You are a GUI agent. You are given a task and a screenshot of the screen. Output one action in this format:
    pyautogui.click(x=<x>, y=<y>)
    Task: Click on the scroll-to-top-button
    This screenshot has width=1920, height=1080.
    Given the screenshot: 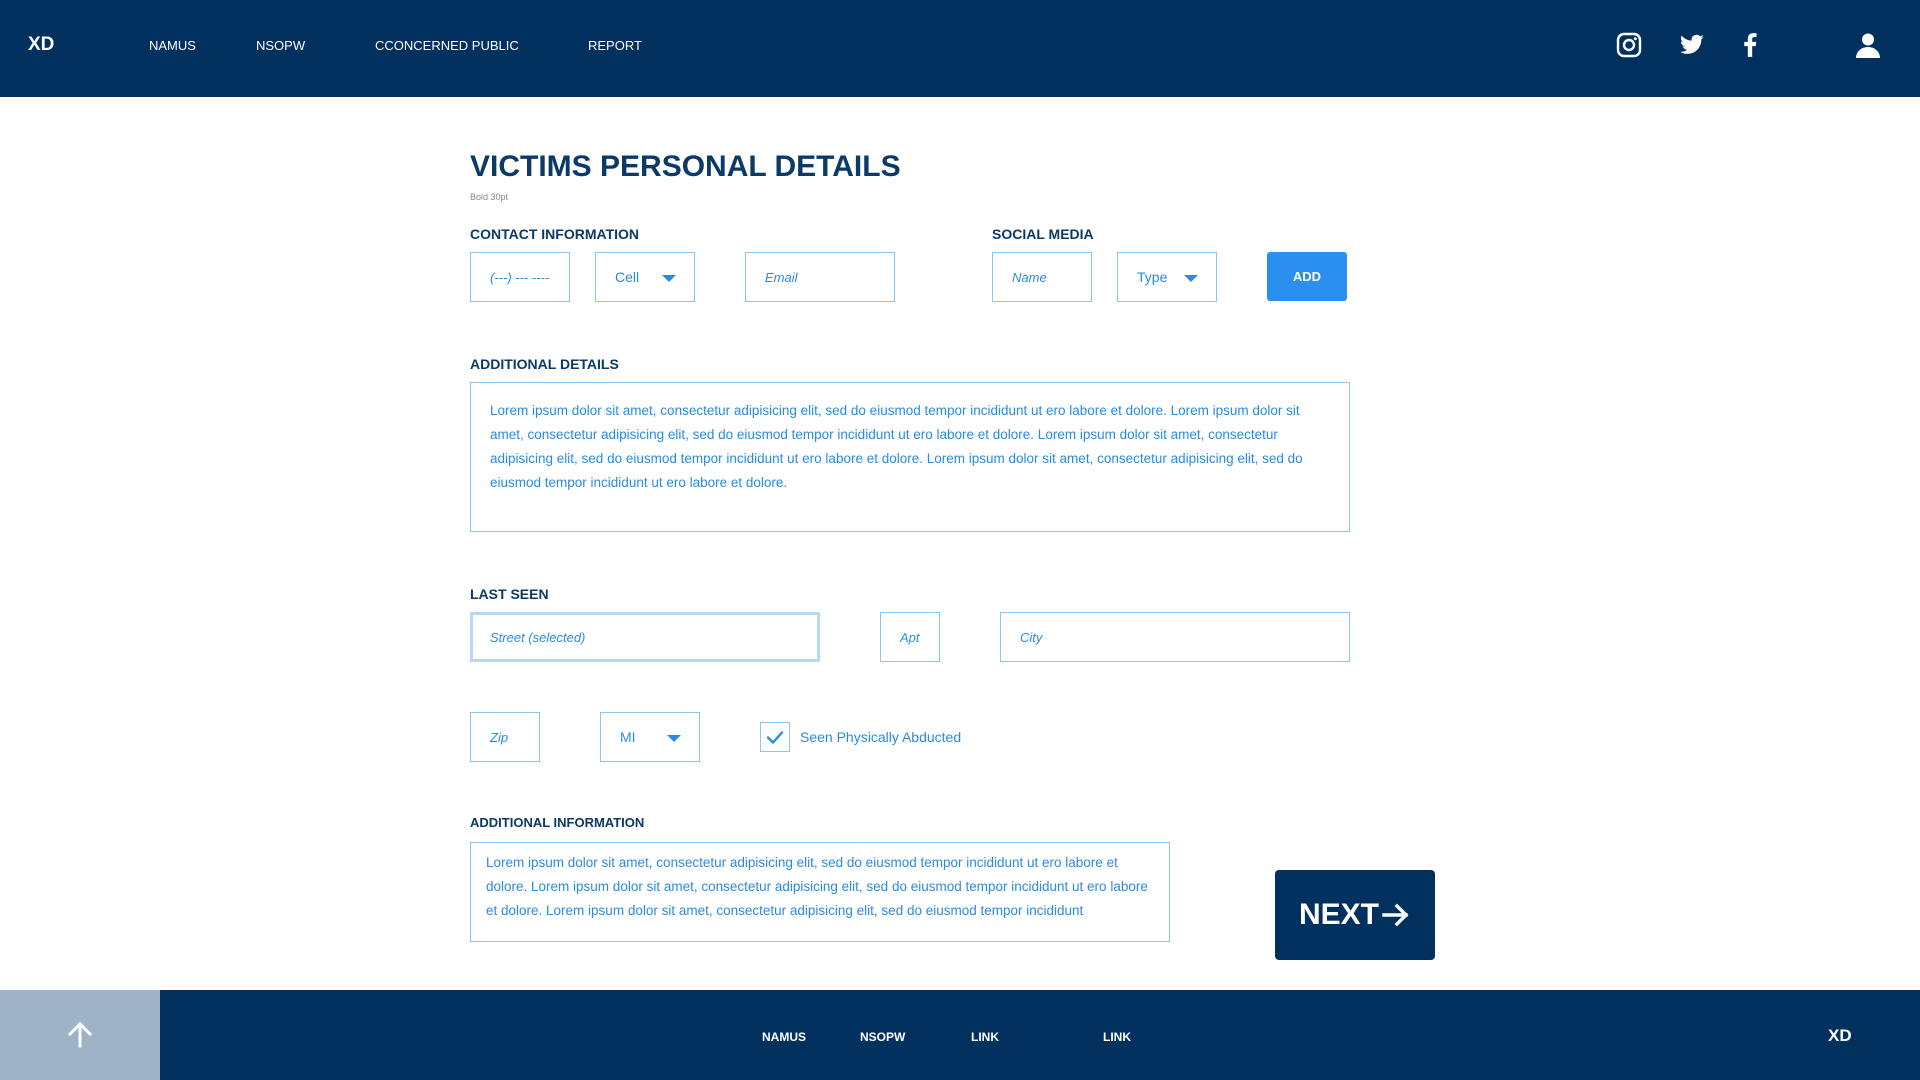 What is the action you would take?
    pyautogui.click(x=80, y=1035)
    